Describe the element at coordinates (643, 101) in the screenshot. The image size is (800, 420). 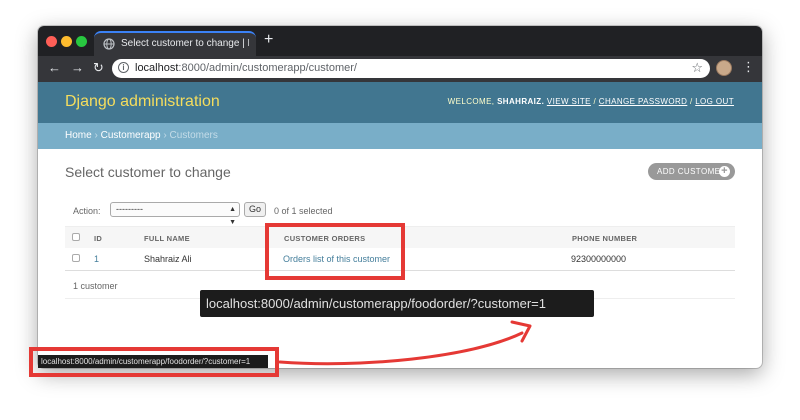
I see `change-password-link: CHANGE PASSWORD` at that location.